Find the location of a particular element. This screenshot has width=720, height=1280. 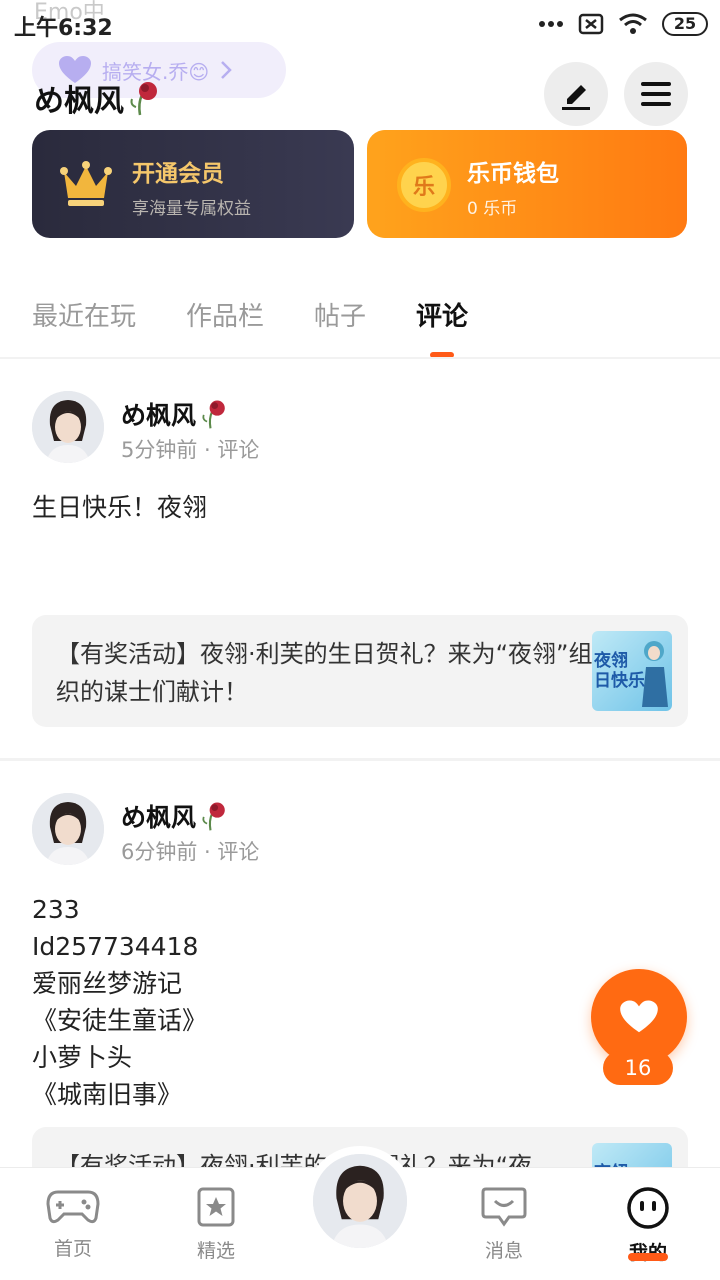

gamepad-icon is located at coordinates (73, 1207).